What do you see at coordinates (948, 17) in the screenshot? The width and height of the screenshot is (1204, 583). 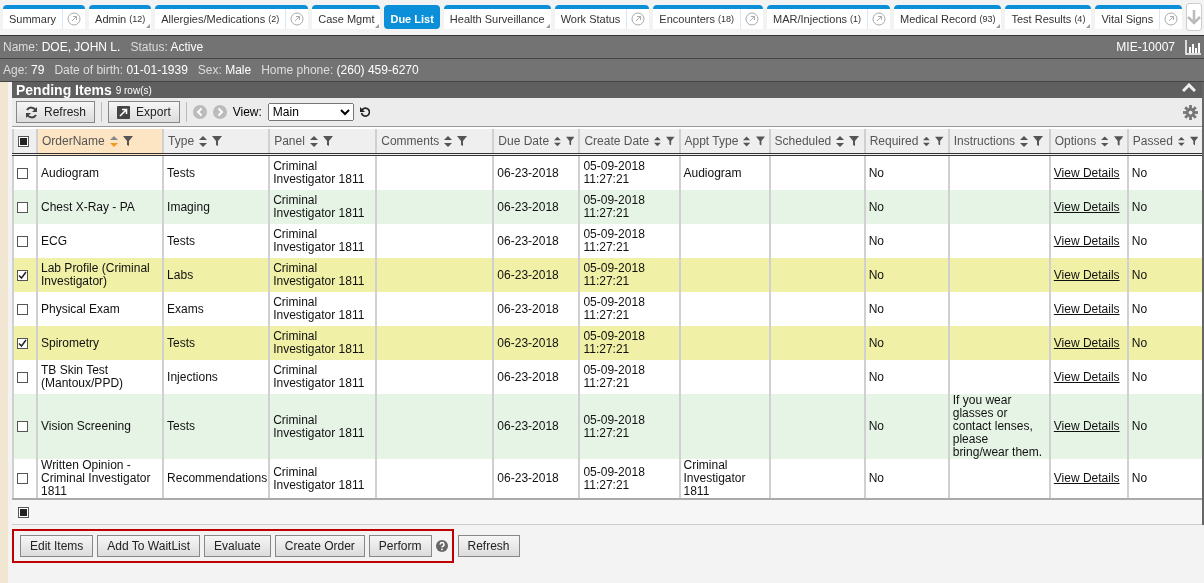 I see `tab: Medical Record (93)` at bounding box center [948, 17].